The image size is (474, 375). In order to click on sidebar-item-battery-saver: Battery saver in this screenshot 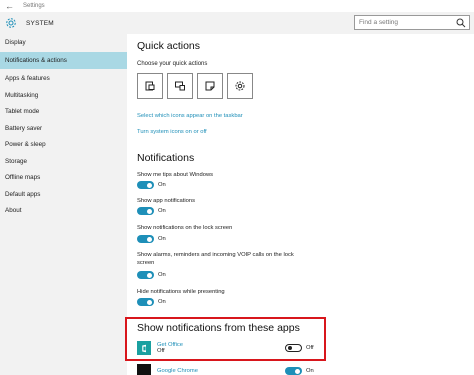, I will do `click(63, 128)`.